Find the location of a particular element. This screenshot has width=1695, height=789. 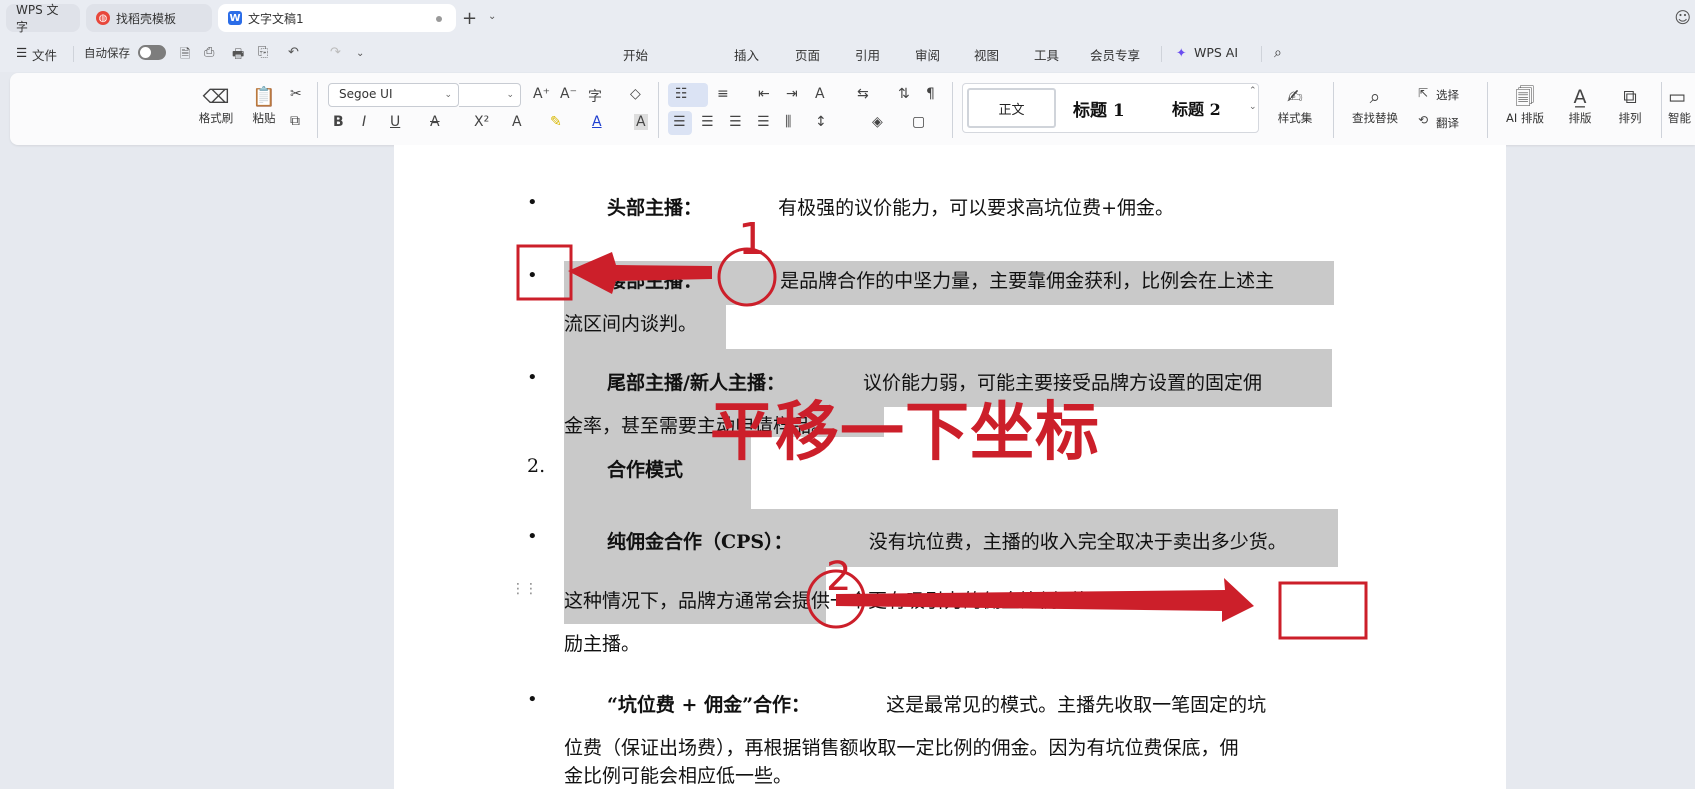

text-direction-icon: A is located at coordinates (820, 94).